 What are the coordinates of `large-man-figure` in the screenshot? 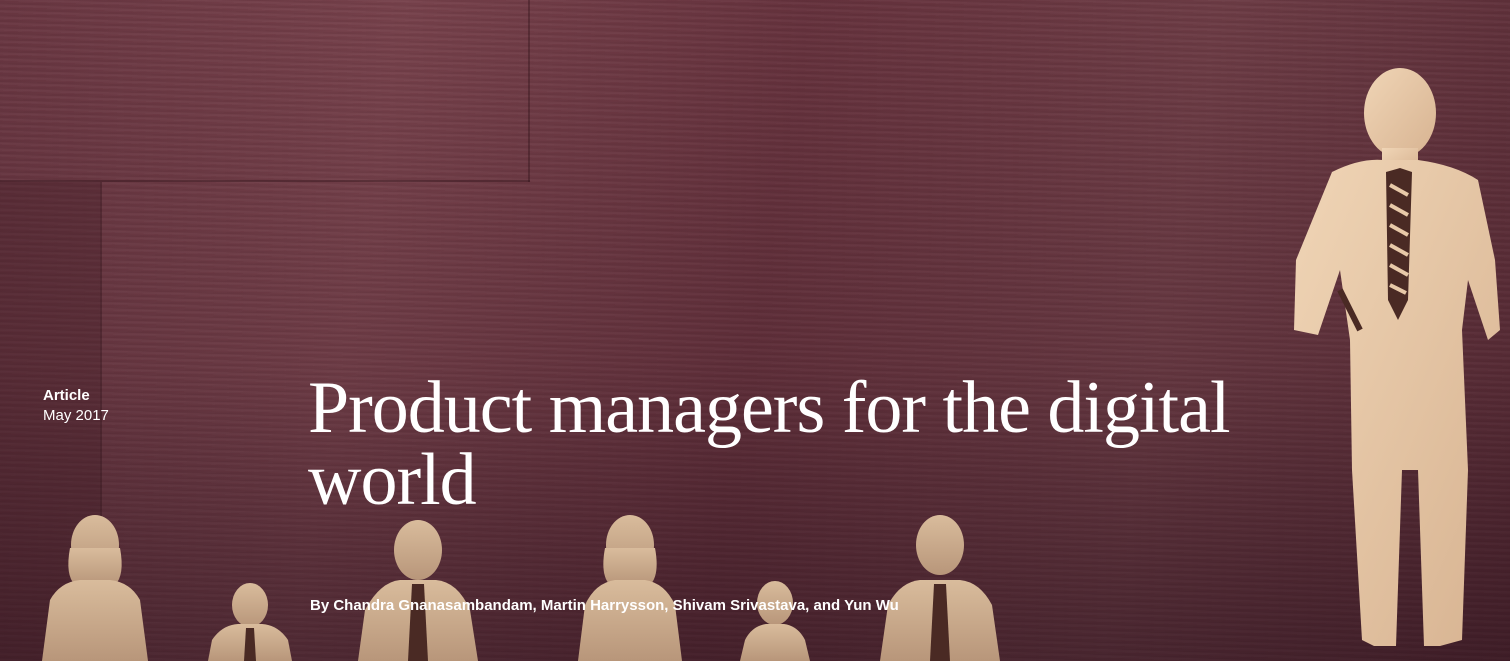 It's located at (1397, 357).